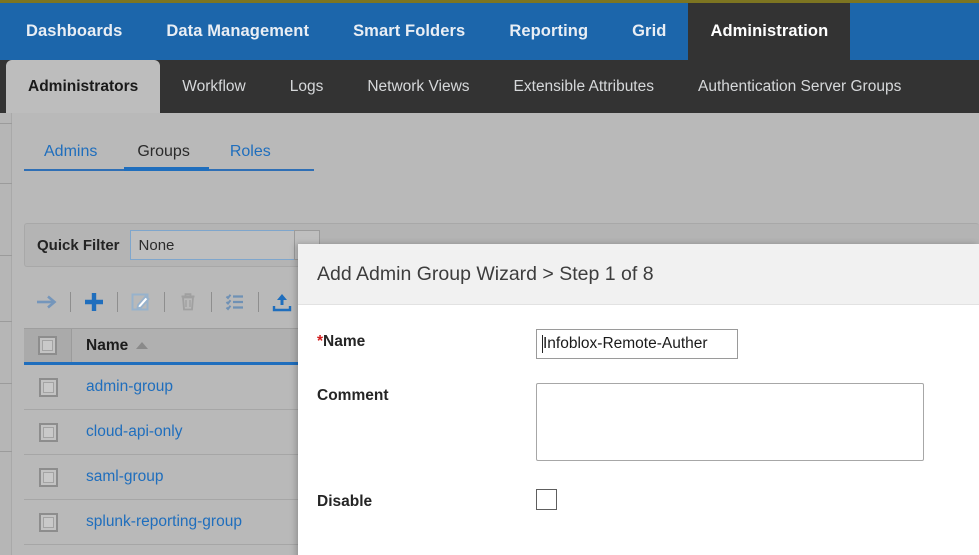 The width and height of the screenshot is (979, 555). I want to click on quick-filter-value: None, so click(156, 245).